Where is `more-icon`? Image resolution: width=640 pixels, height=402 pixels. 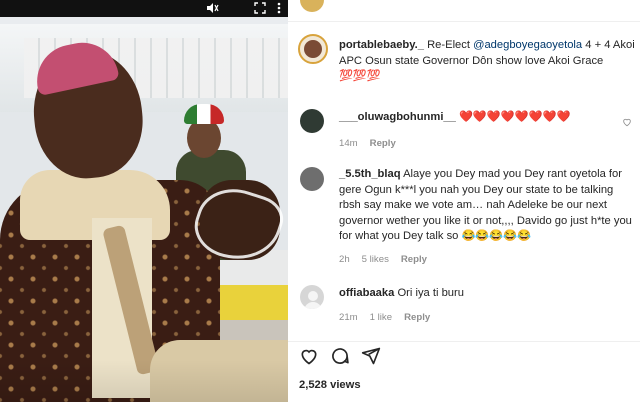
more-icon is located at coordinates (279, 8).